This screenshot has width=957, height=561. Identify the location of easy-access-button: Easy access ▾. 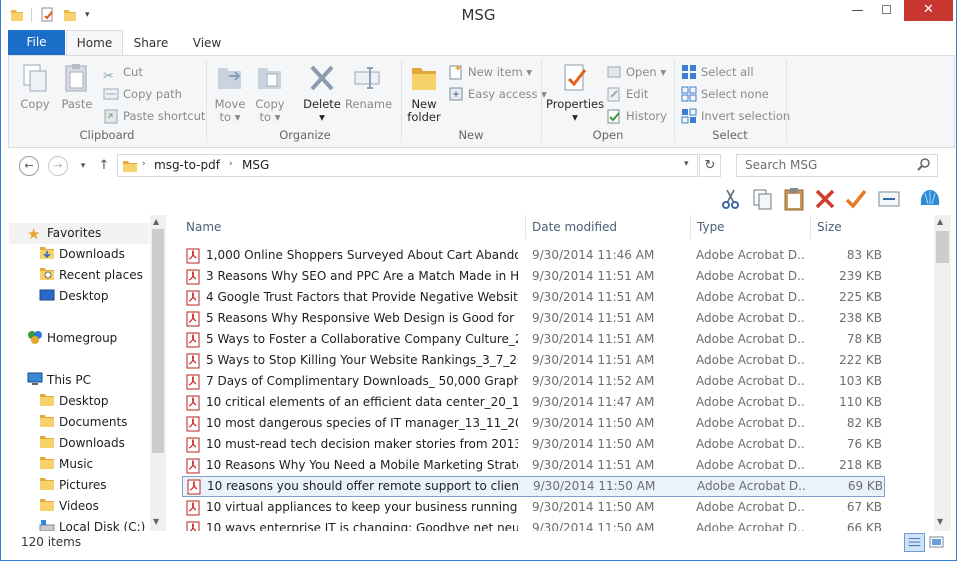
(497, 95).